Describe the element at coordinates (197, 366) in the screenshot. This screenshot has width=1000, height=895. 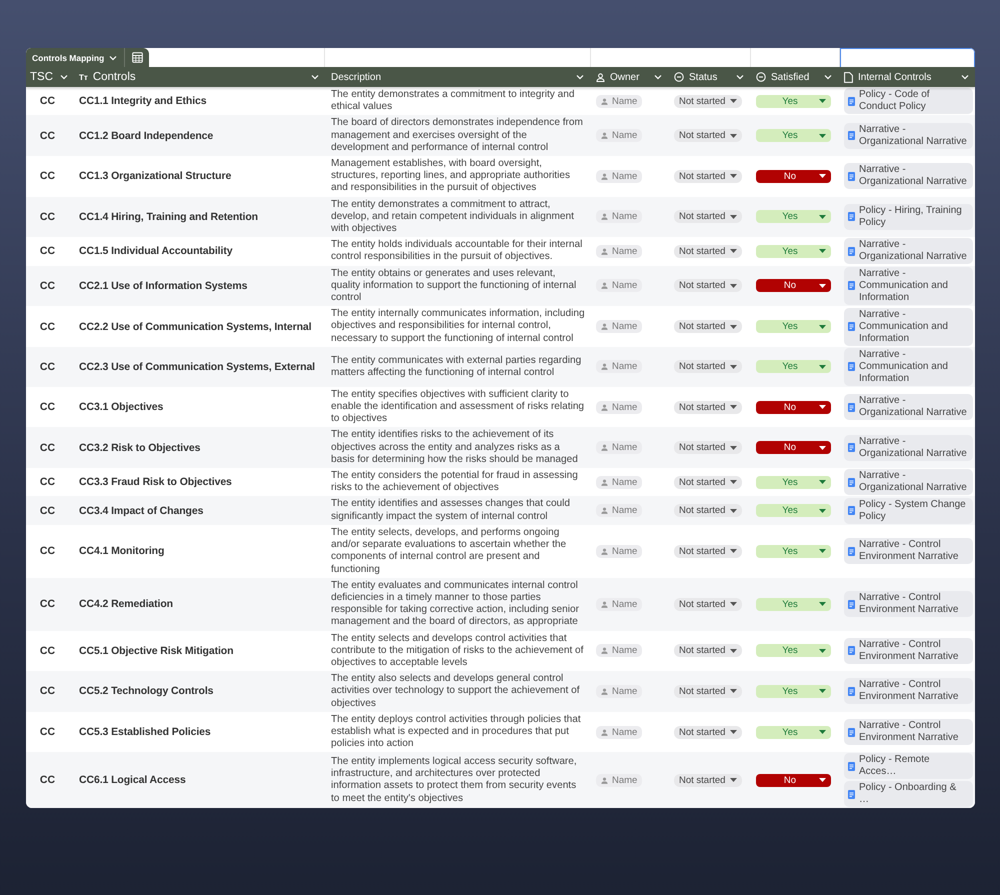
I see `control-name: CC2.3 Use of Communication Systems, External` at that location.